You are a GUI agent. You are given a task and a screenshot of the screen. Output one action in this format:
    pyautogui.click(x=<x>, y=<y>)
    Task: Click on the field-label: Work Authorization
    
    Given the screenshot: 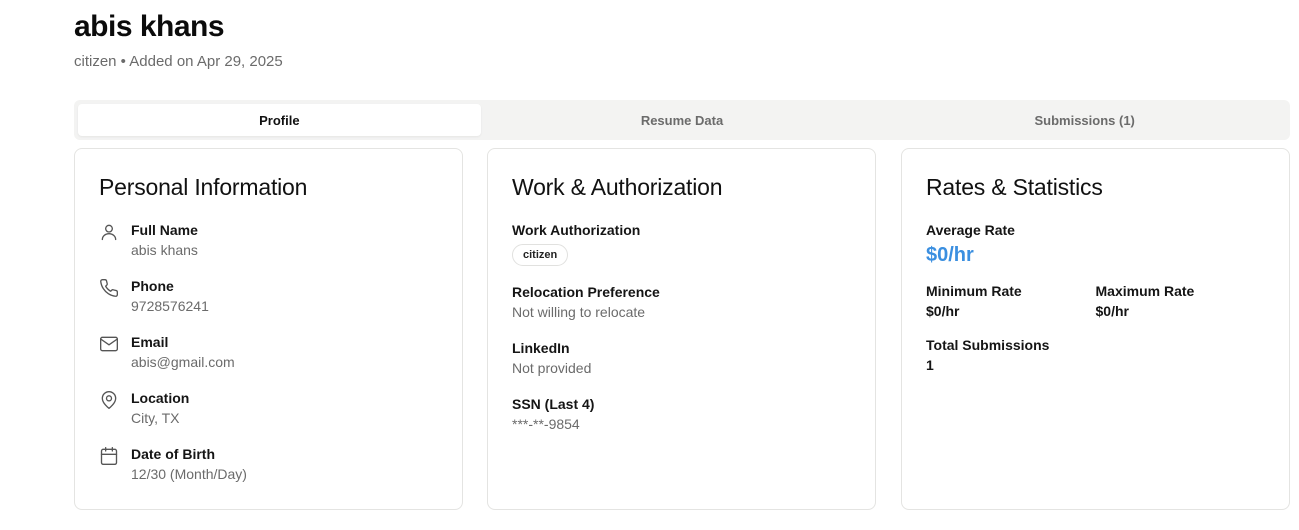 What is the action you would take?
    pyautogui.click(x=576, y=230)
    